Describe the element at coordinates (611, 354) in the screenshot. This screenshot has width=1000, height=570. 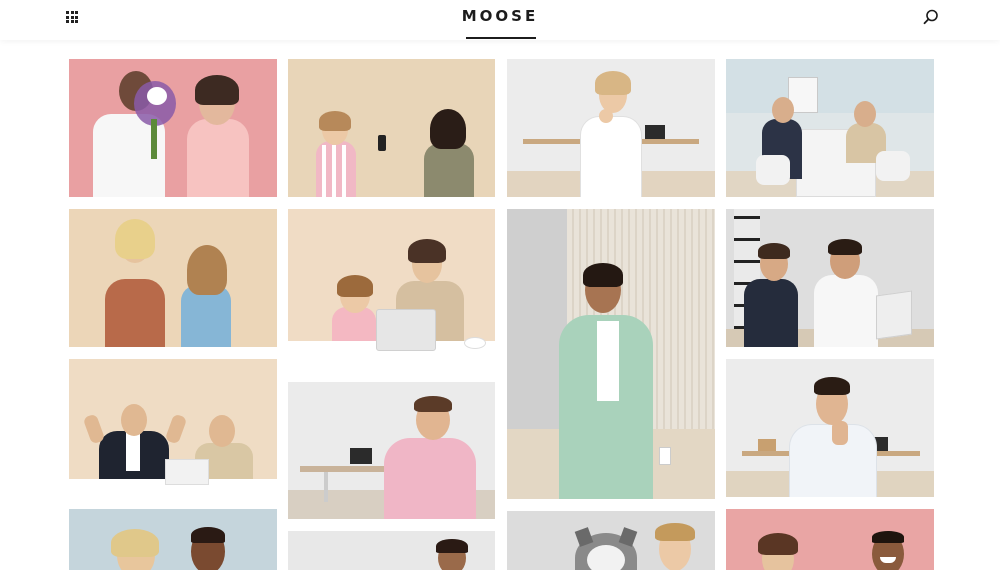
I see `photo-woman-mint-suit` at that location.